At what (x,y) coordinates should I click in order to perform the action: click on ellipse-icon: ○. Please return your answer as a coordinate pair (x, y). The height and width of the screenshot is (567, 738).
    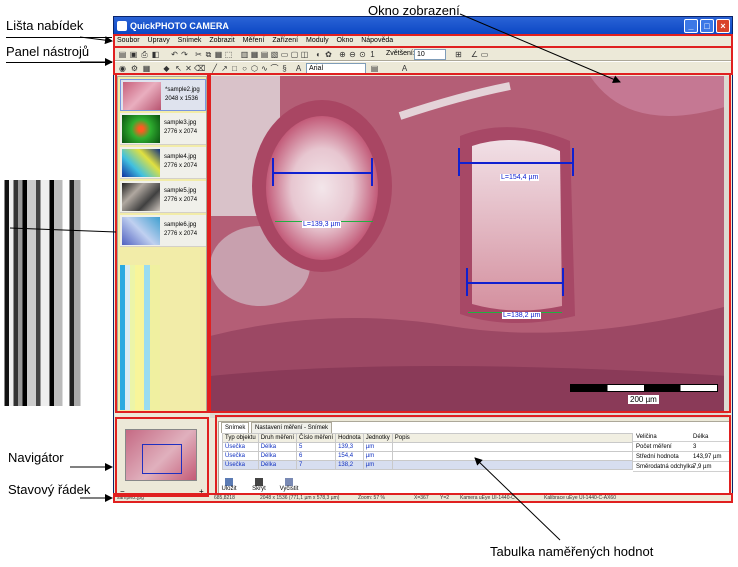
    Looking at the image, I should click on (244, 68).